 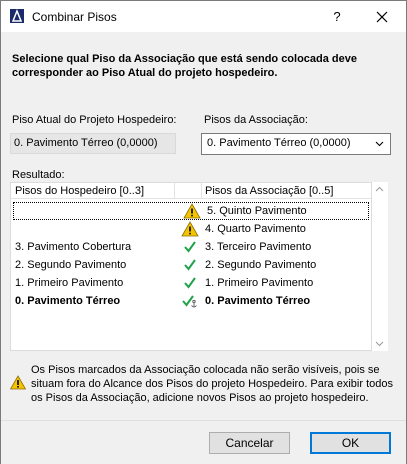 I want to click on help-button: ?, so click(x=337, y=17).